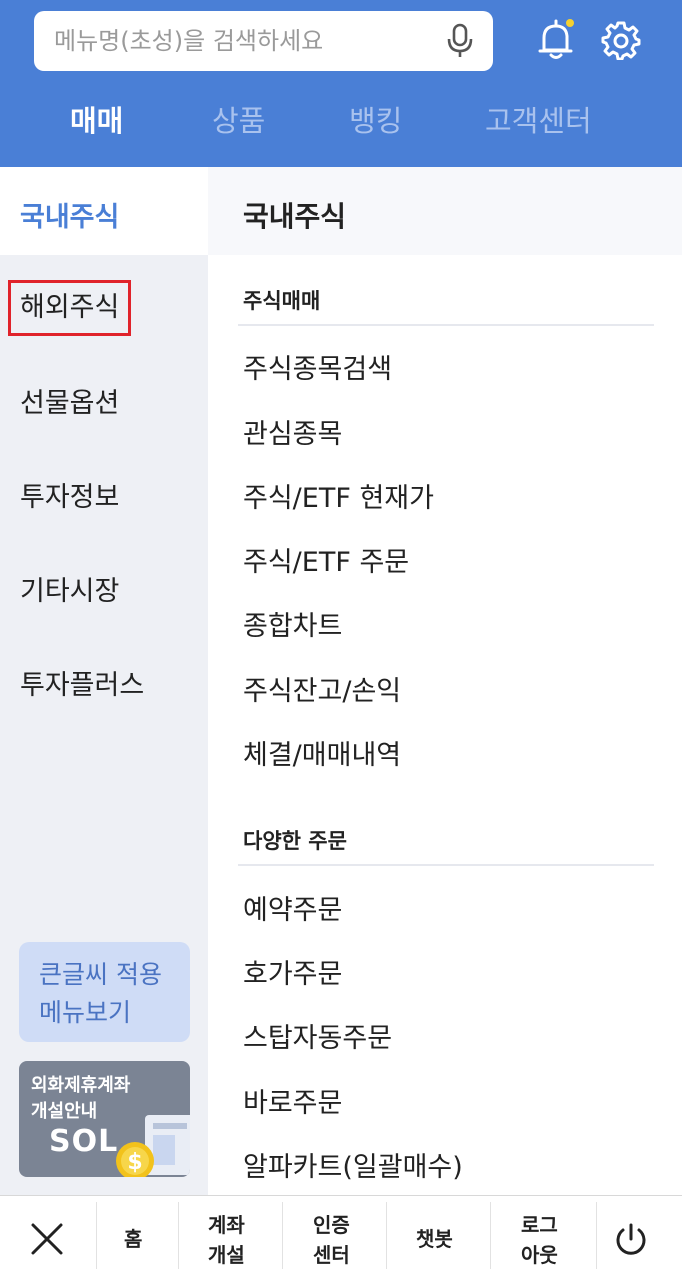  Describe the element at coordinates (322, 752) in the screenshot. I see `menu-item: 체결/매매내역` at that location.